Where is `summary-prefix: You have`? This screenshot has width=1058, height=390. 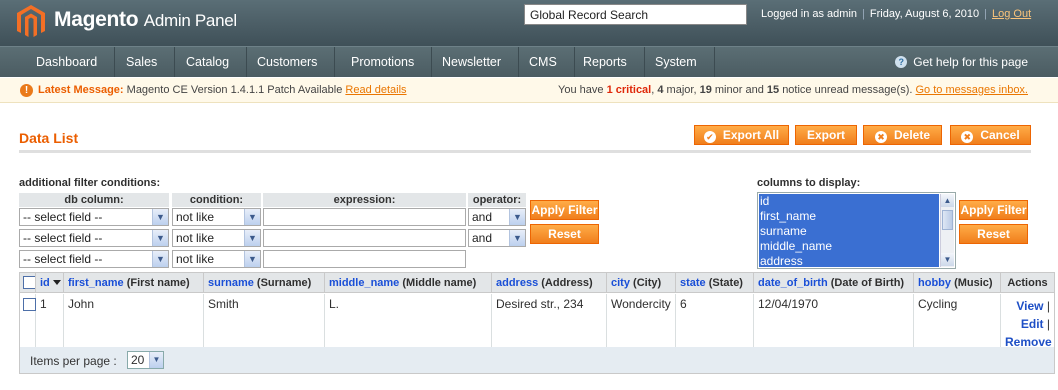 summary-prefix: You have is located at coordinates (581, 90).